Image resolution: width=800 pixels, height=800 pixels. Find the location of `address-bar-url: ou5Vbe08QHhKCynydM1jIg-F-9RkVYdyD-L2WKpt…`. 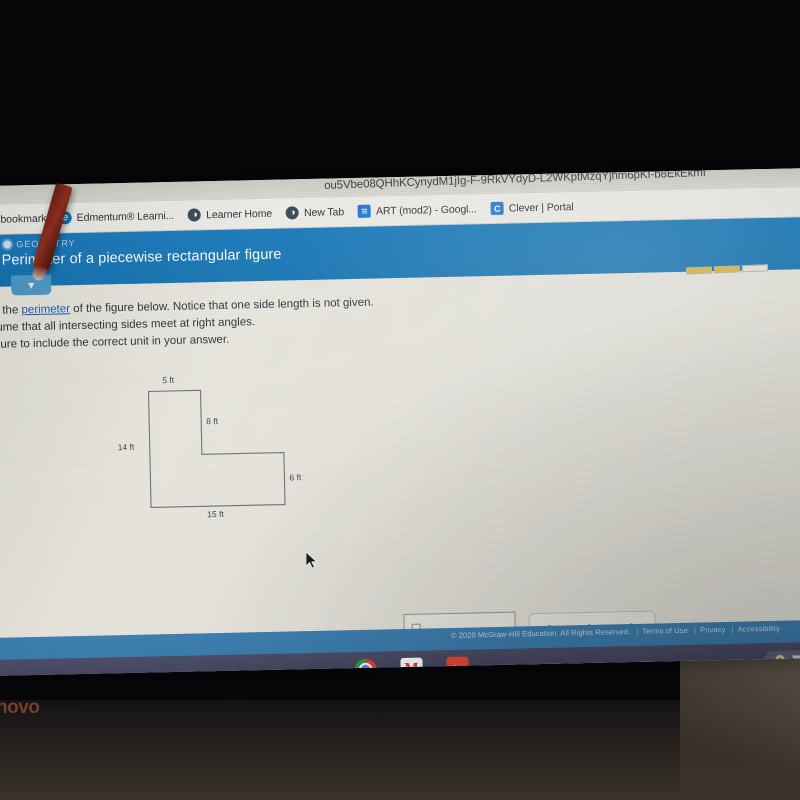

address-bar-url: ou5Vbe08QHhKCynydM1jIg-F-9RkVYdyD-L2WKpt… is located at coordinates (515, 179).